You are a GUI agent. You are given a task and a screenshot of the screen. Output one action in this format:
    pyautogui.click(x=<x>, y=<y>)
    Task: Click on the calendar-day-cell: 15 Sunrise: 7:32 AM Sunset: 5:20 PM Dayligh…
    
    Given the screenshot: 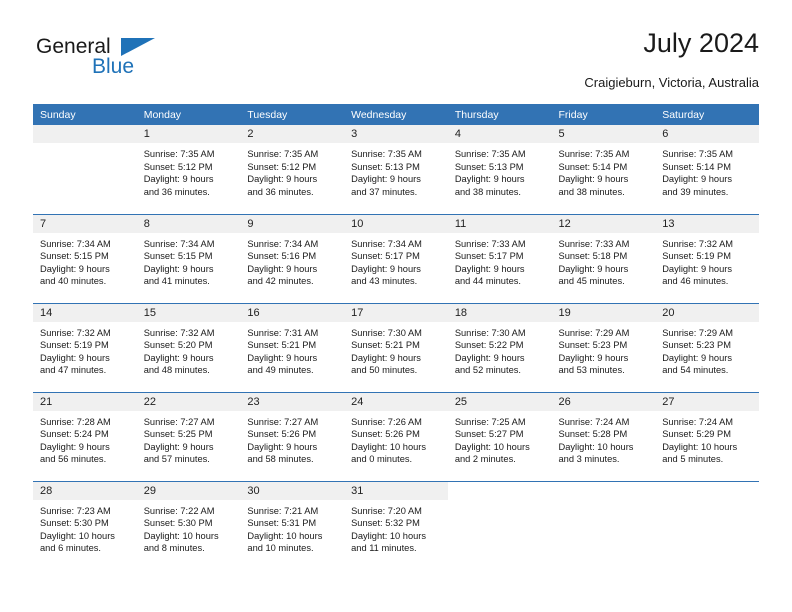 What is the action you would take?
    pyautogui.click(x=188, y=347)
    